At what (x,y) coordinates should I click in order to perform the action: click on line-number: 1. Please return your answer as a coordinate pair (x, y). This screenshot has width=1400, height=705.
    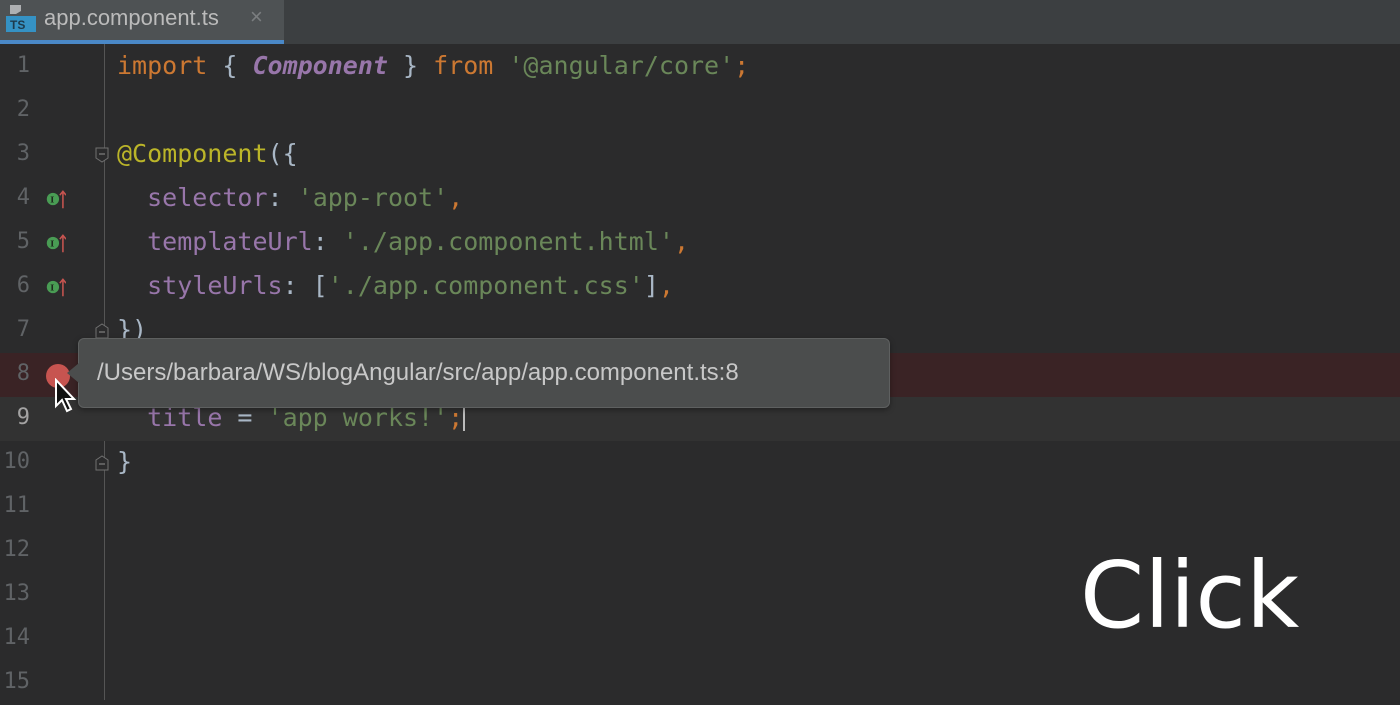
    Looking at the image, I should click on (23, 65).